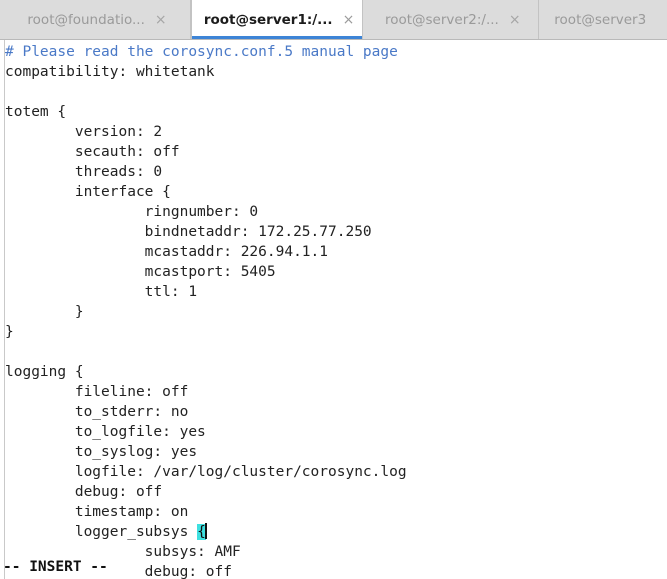  I want to click on vim-line: logfile: /var/log/cluster/corosync.log, so click(336, 472).